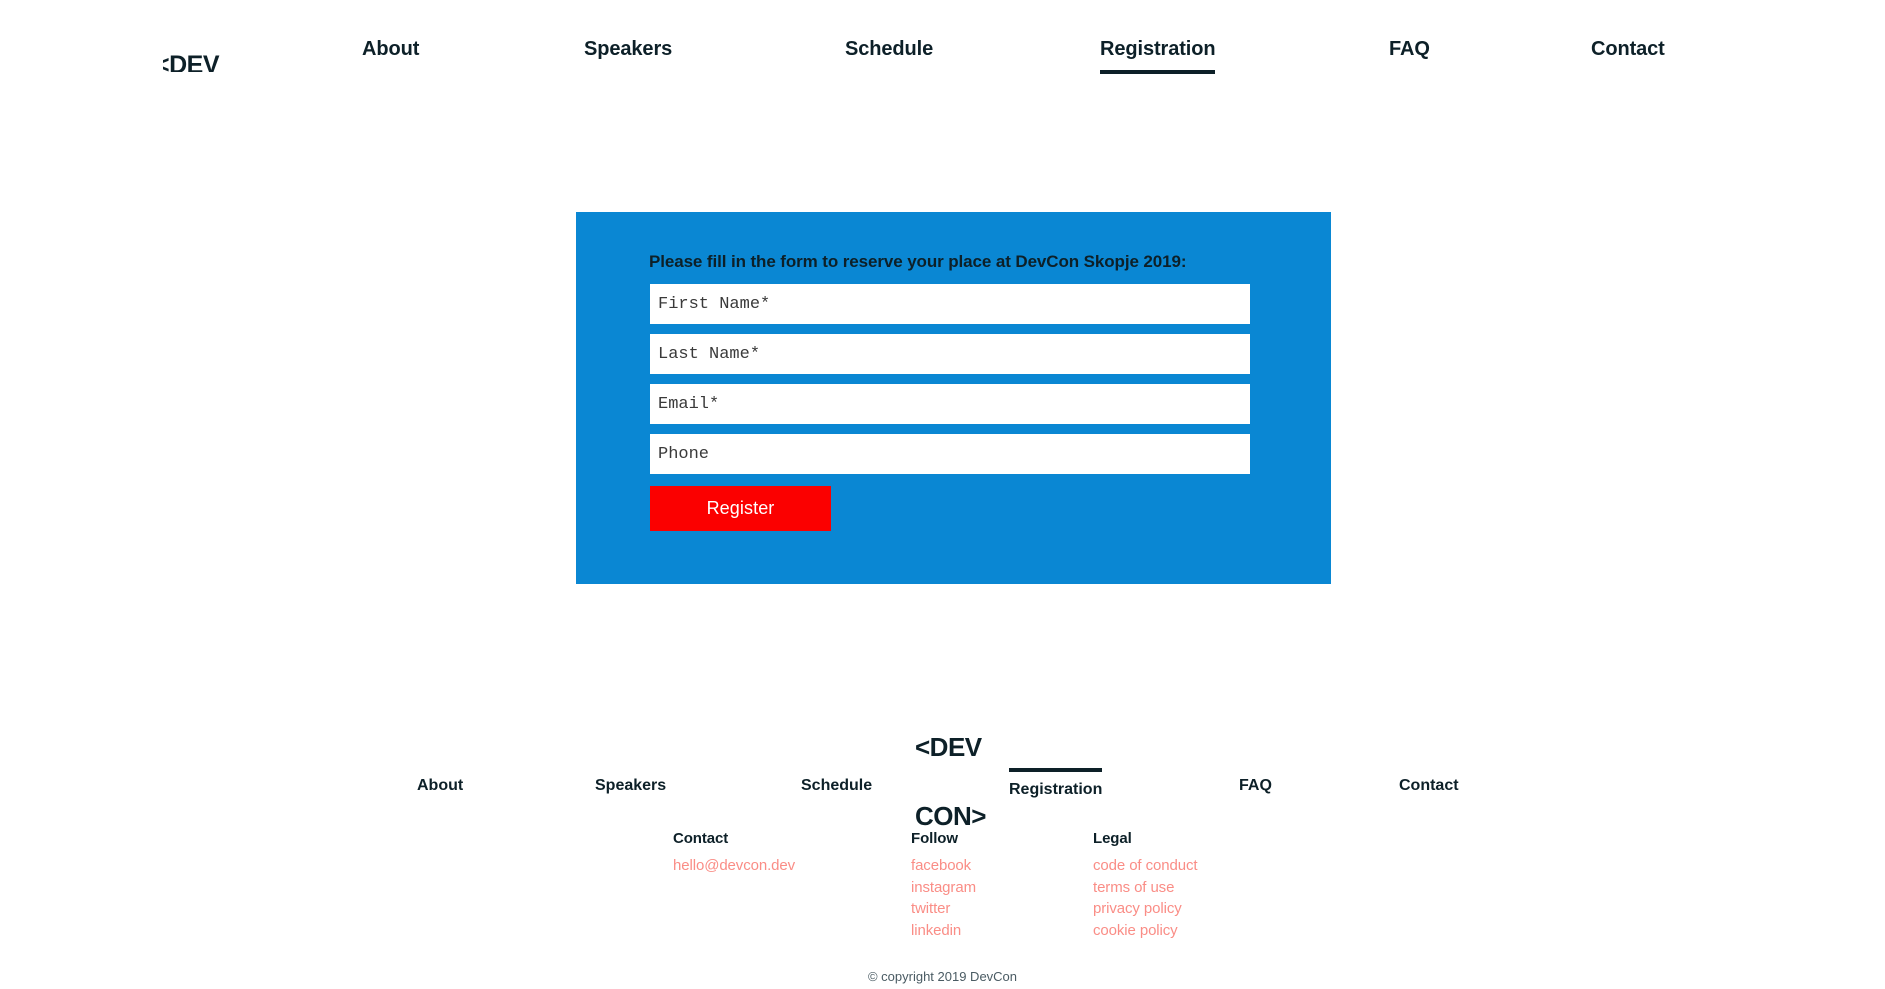  I want to click on phone-input, so click(950, 454).